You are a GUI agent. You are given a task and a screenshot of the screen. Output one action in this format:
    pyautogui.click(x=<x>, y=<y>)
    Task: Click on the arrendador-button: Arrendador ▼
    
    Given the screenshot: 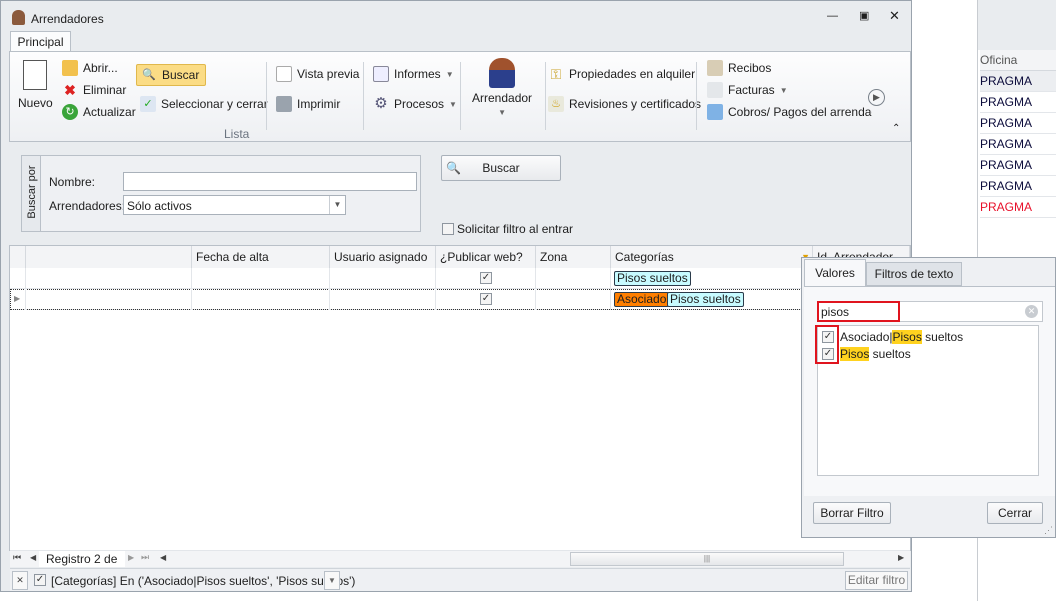 What is the action you would take?
    pyautogui.click(x=502, y=87)
    